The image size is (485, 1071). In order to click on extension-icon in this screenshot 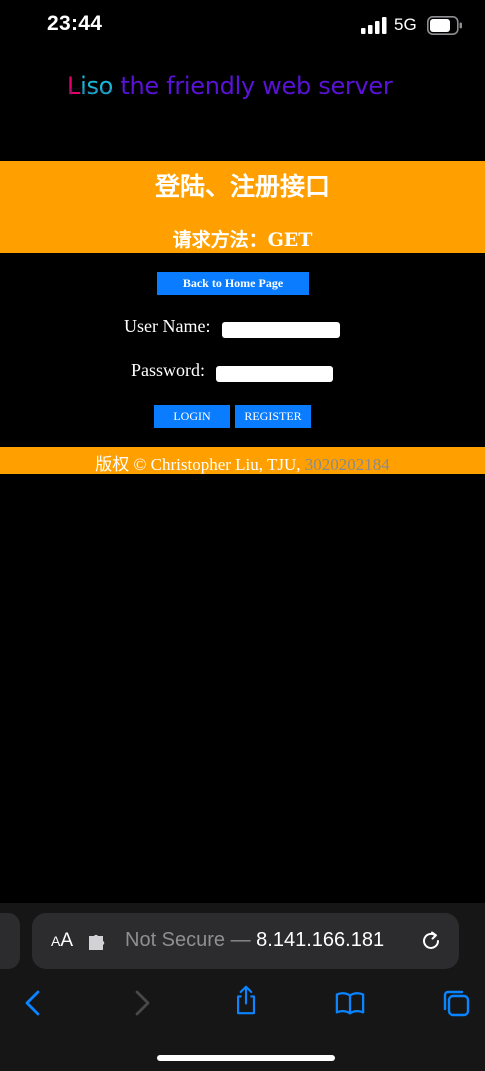, I will do `click(98, 941)`.